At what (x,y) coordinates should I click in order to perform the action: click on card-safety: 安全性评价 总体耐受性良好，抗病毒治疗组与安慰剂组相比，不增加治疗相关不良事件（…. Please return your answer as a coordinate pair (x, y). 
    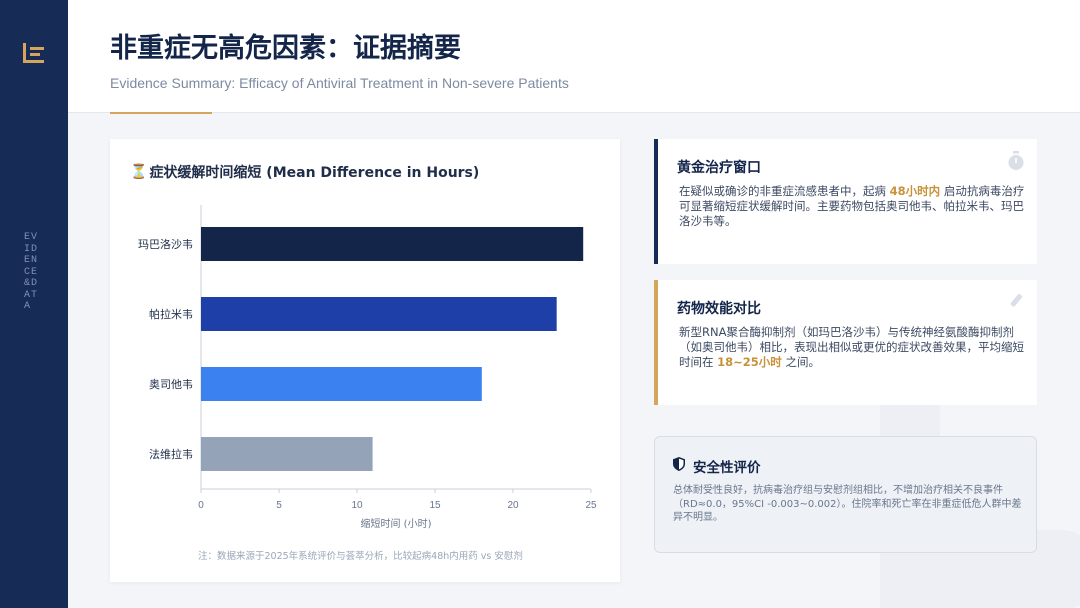
    Looking at the image, I should click on (845, 494).